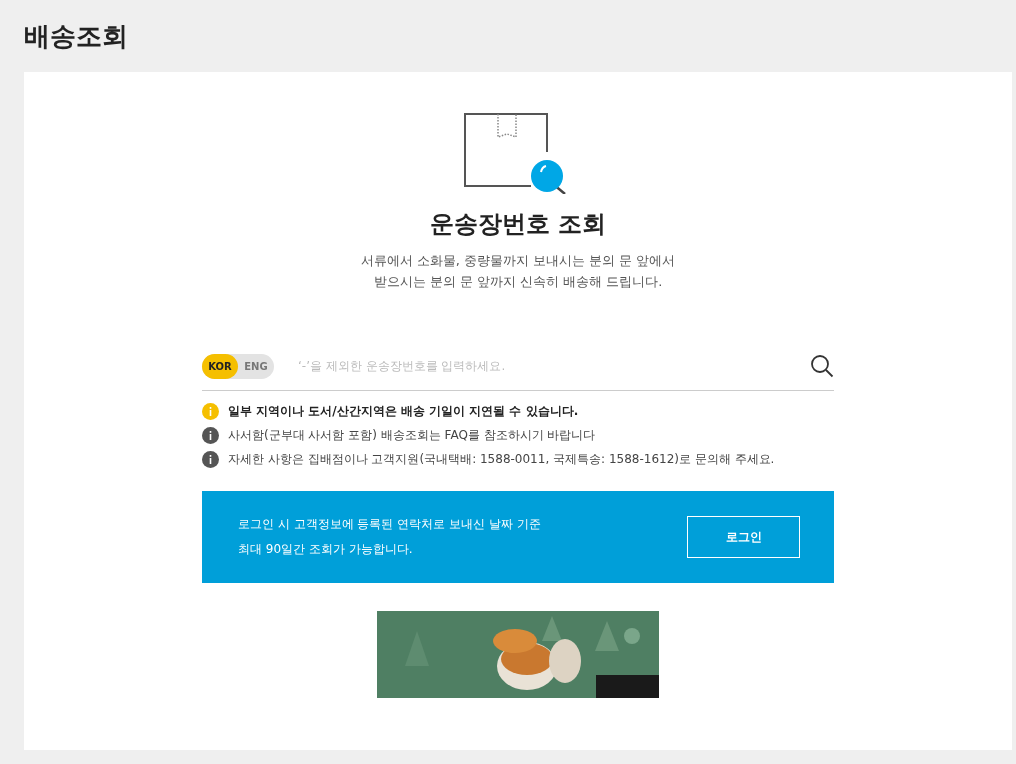 This screenshot has height=764, width=1016. Describe the element at coordinates (501, 459) in the screenshot. I see `notice-text: 자세한 사항은 집배점이나 고객지원(국내택배: 1588-0011, 국제특송: 1588-1612)로 문의해 주세요.` at that location.